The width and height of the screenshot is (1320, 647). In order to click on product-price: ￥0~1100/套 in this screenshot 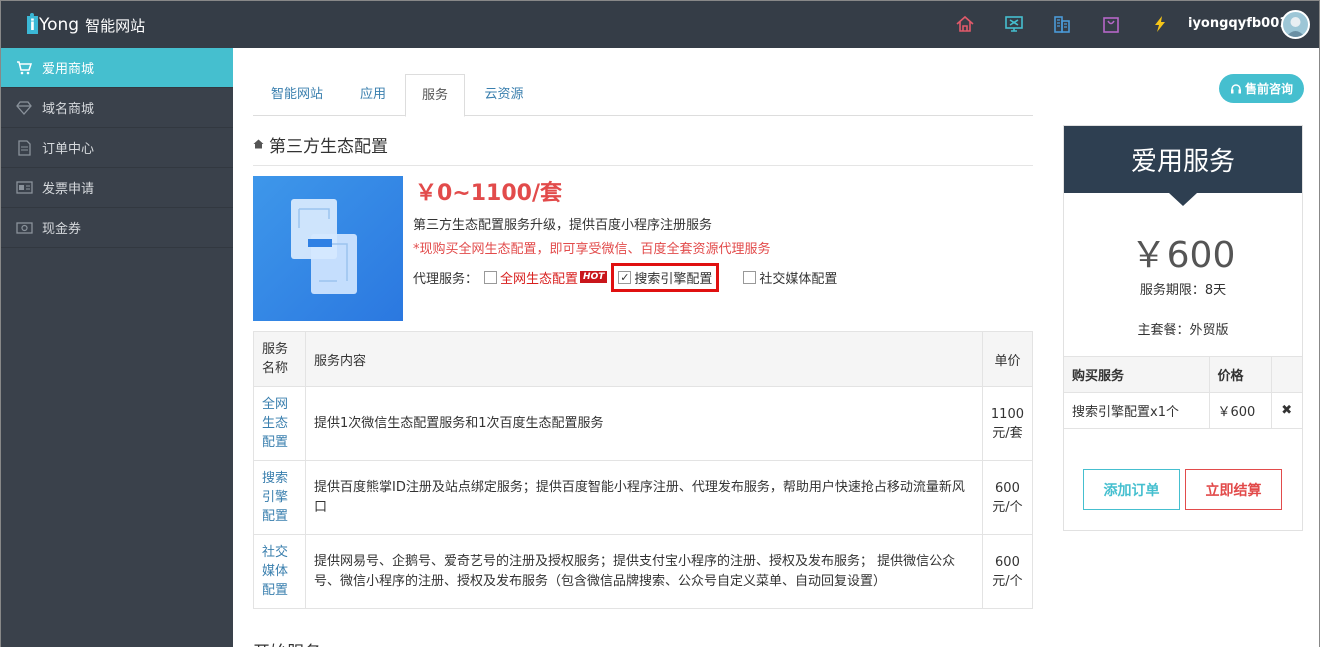, I will do `click(489, 193)`.